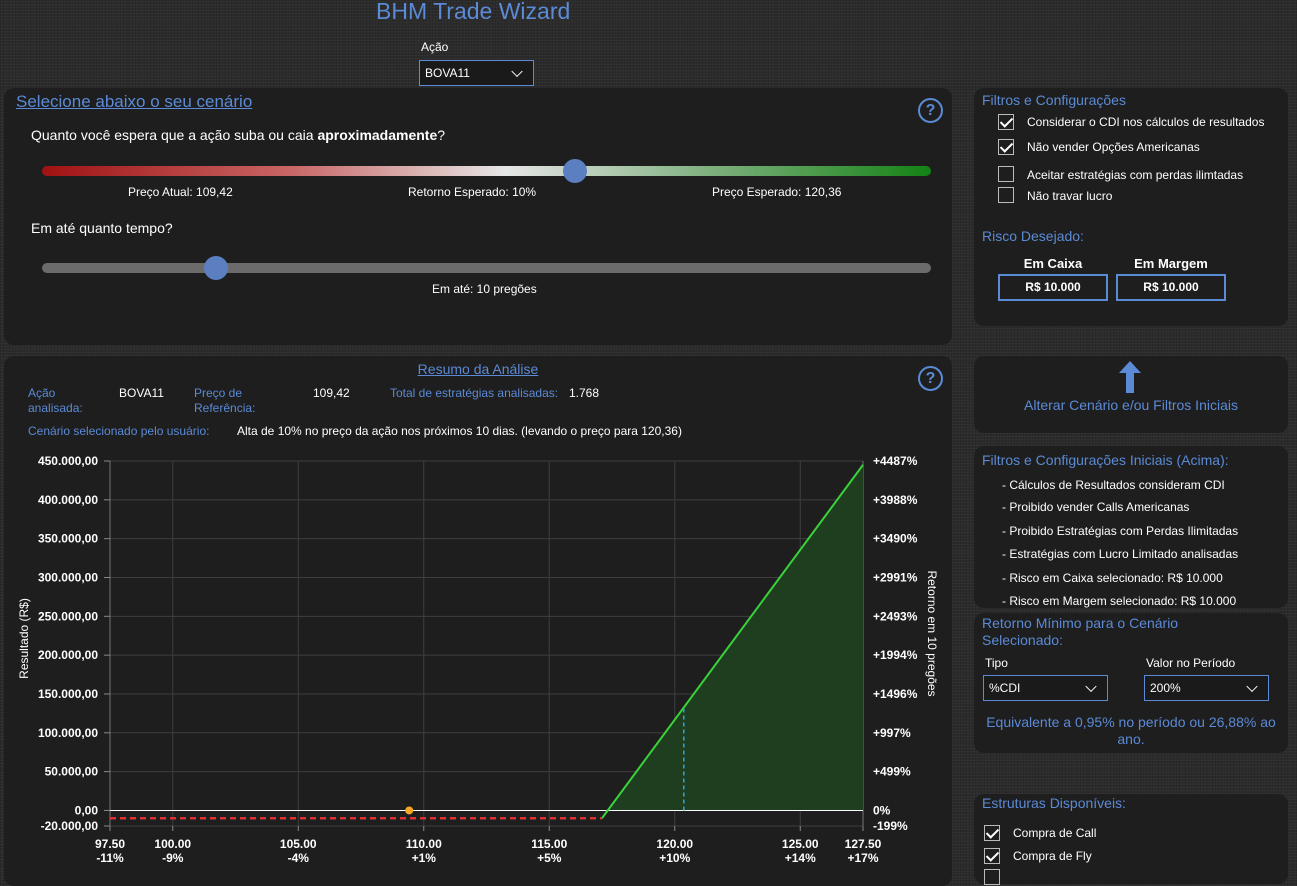 Image resolution: width=1297 pixels, height=886 pixels. Describe the element at coordinates (1165, 688) in the screenshot. I see `valor-select-value: 200%` at that location.